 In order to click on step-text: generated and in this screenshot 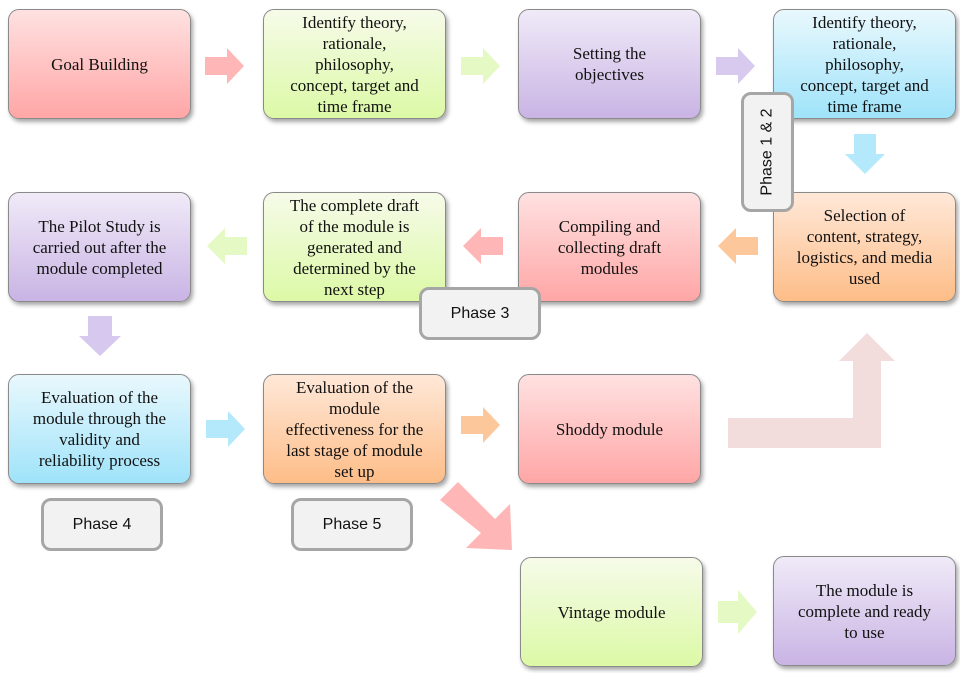, I will do `click(354, 247)`.